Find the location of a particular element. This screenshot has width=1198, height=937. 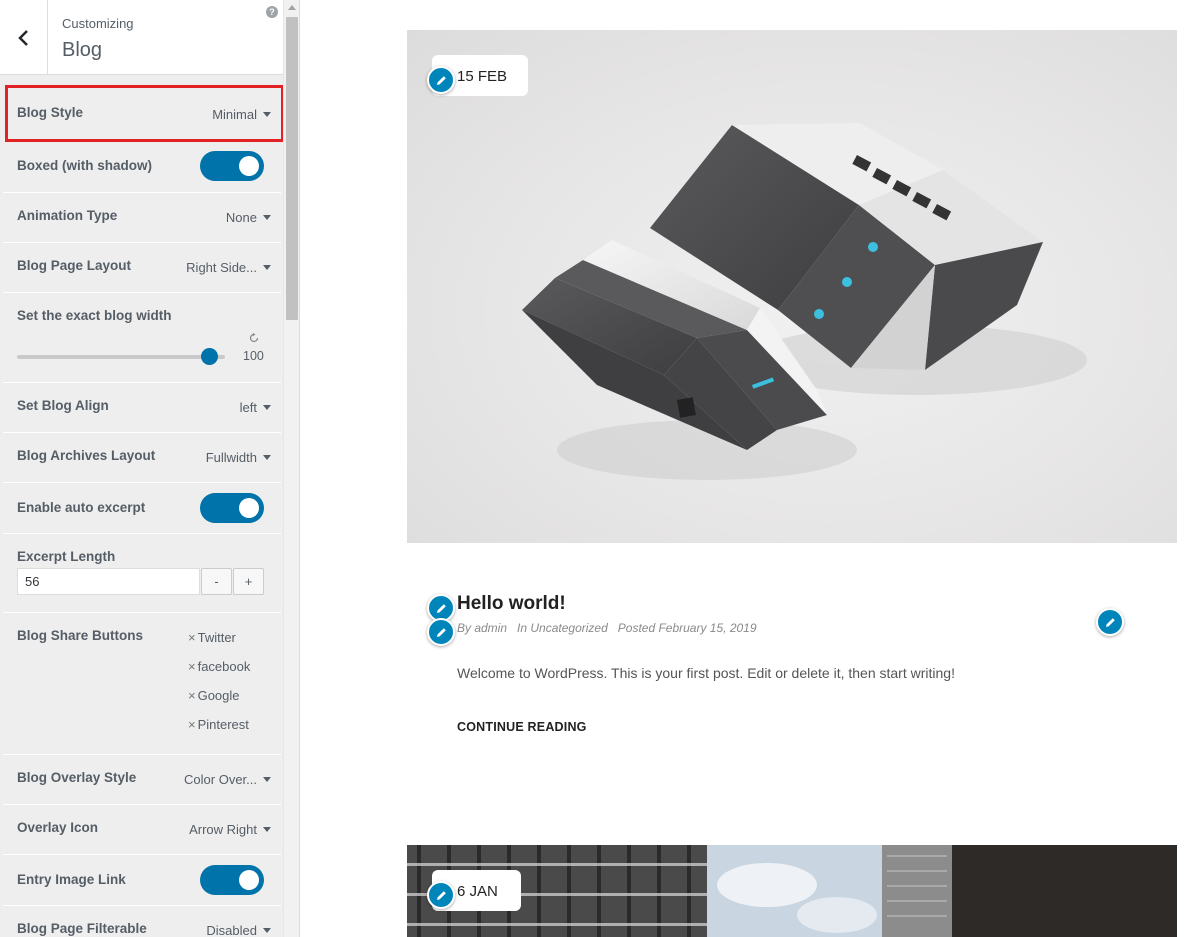

post-author-link: By admin is located at coordinates (482, 628).